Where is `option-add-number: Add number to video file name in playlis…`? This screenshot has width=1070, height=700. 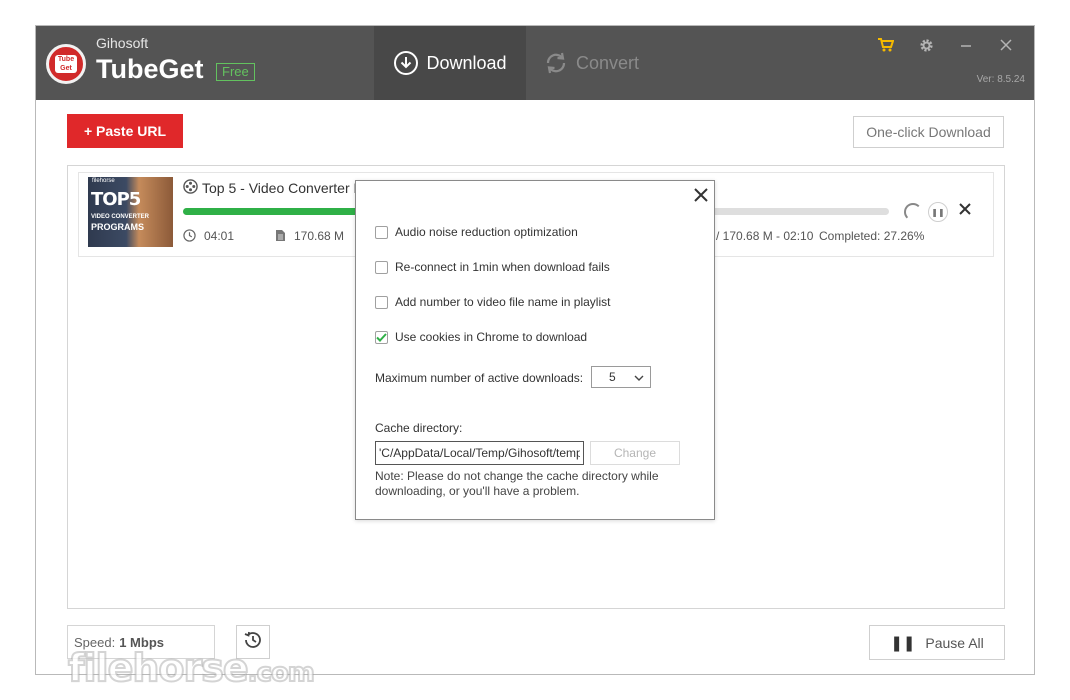
option-add-number: Add number to video file name in playlis… is located at coordinates (492, 302).